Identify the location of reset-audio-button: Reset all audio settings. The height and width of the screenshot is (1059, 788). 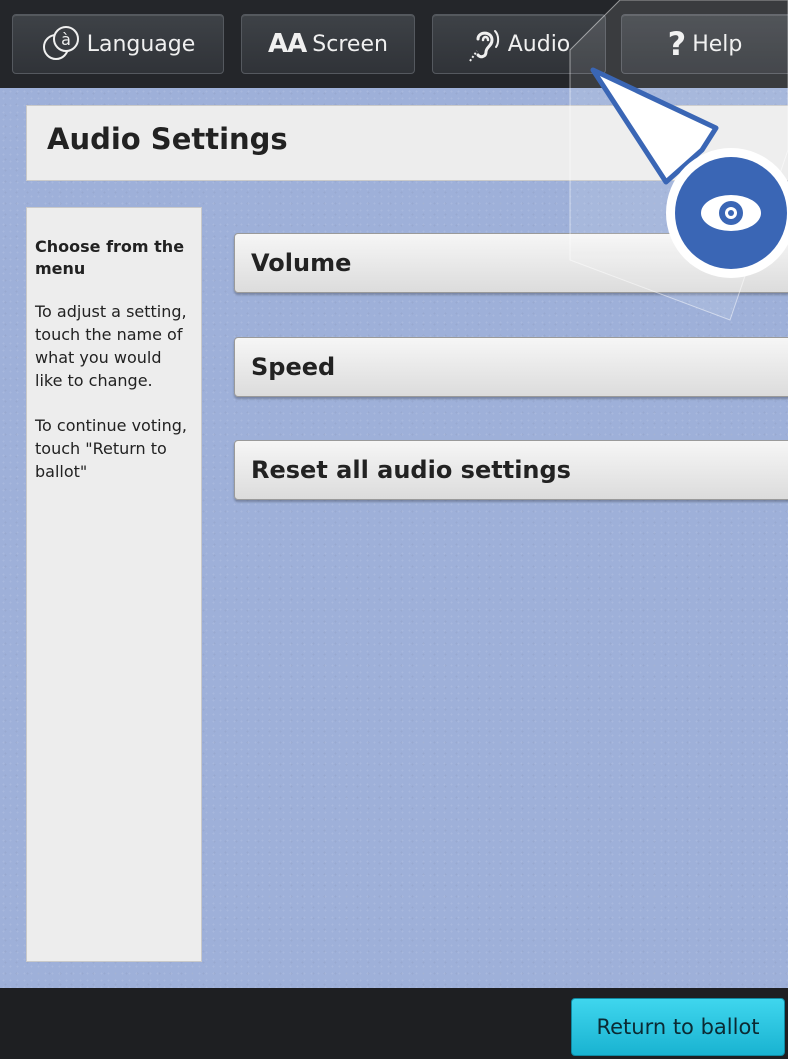
(511, 470).